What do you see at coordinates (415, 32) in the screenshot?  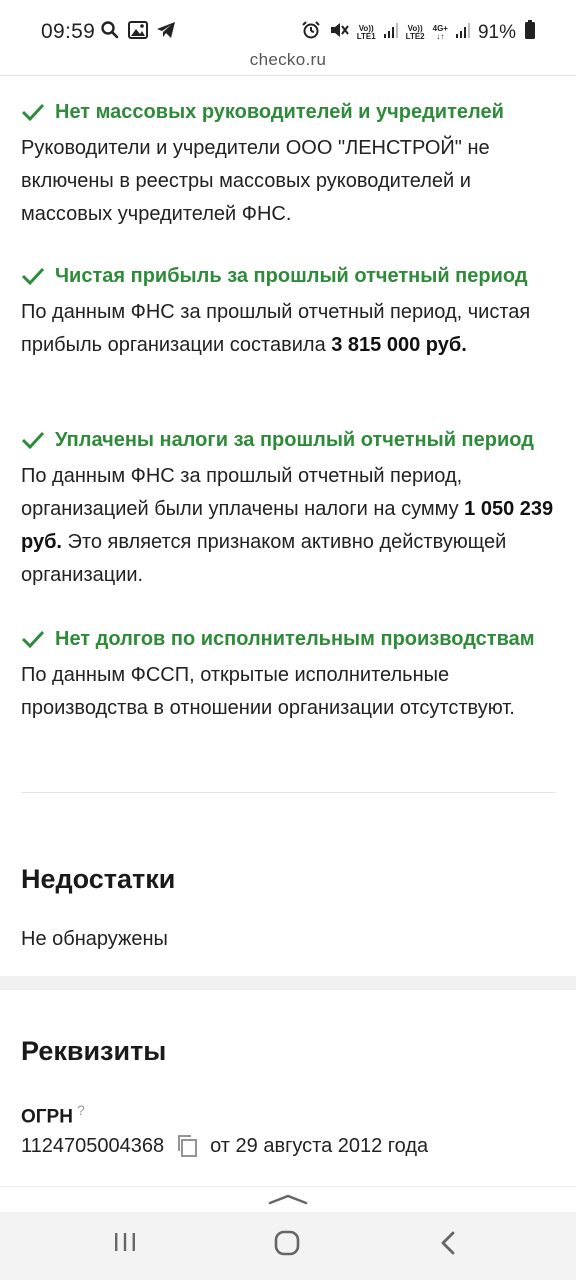 I see `sim2-indicator: Vo)) LTE2` at bounding box center [415, 32].